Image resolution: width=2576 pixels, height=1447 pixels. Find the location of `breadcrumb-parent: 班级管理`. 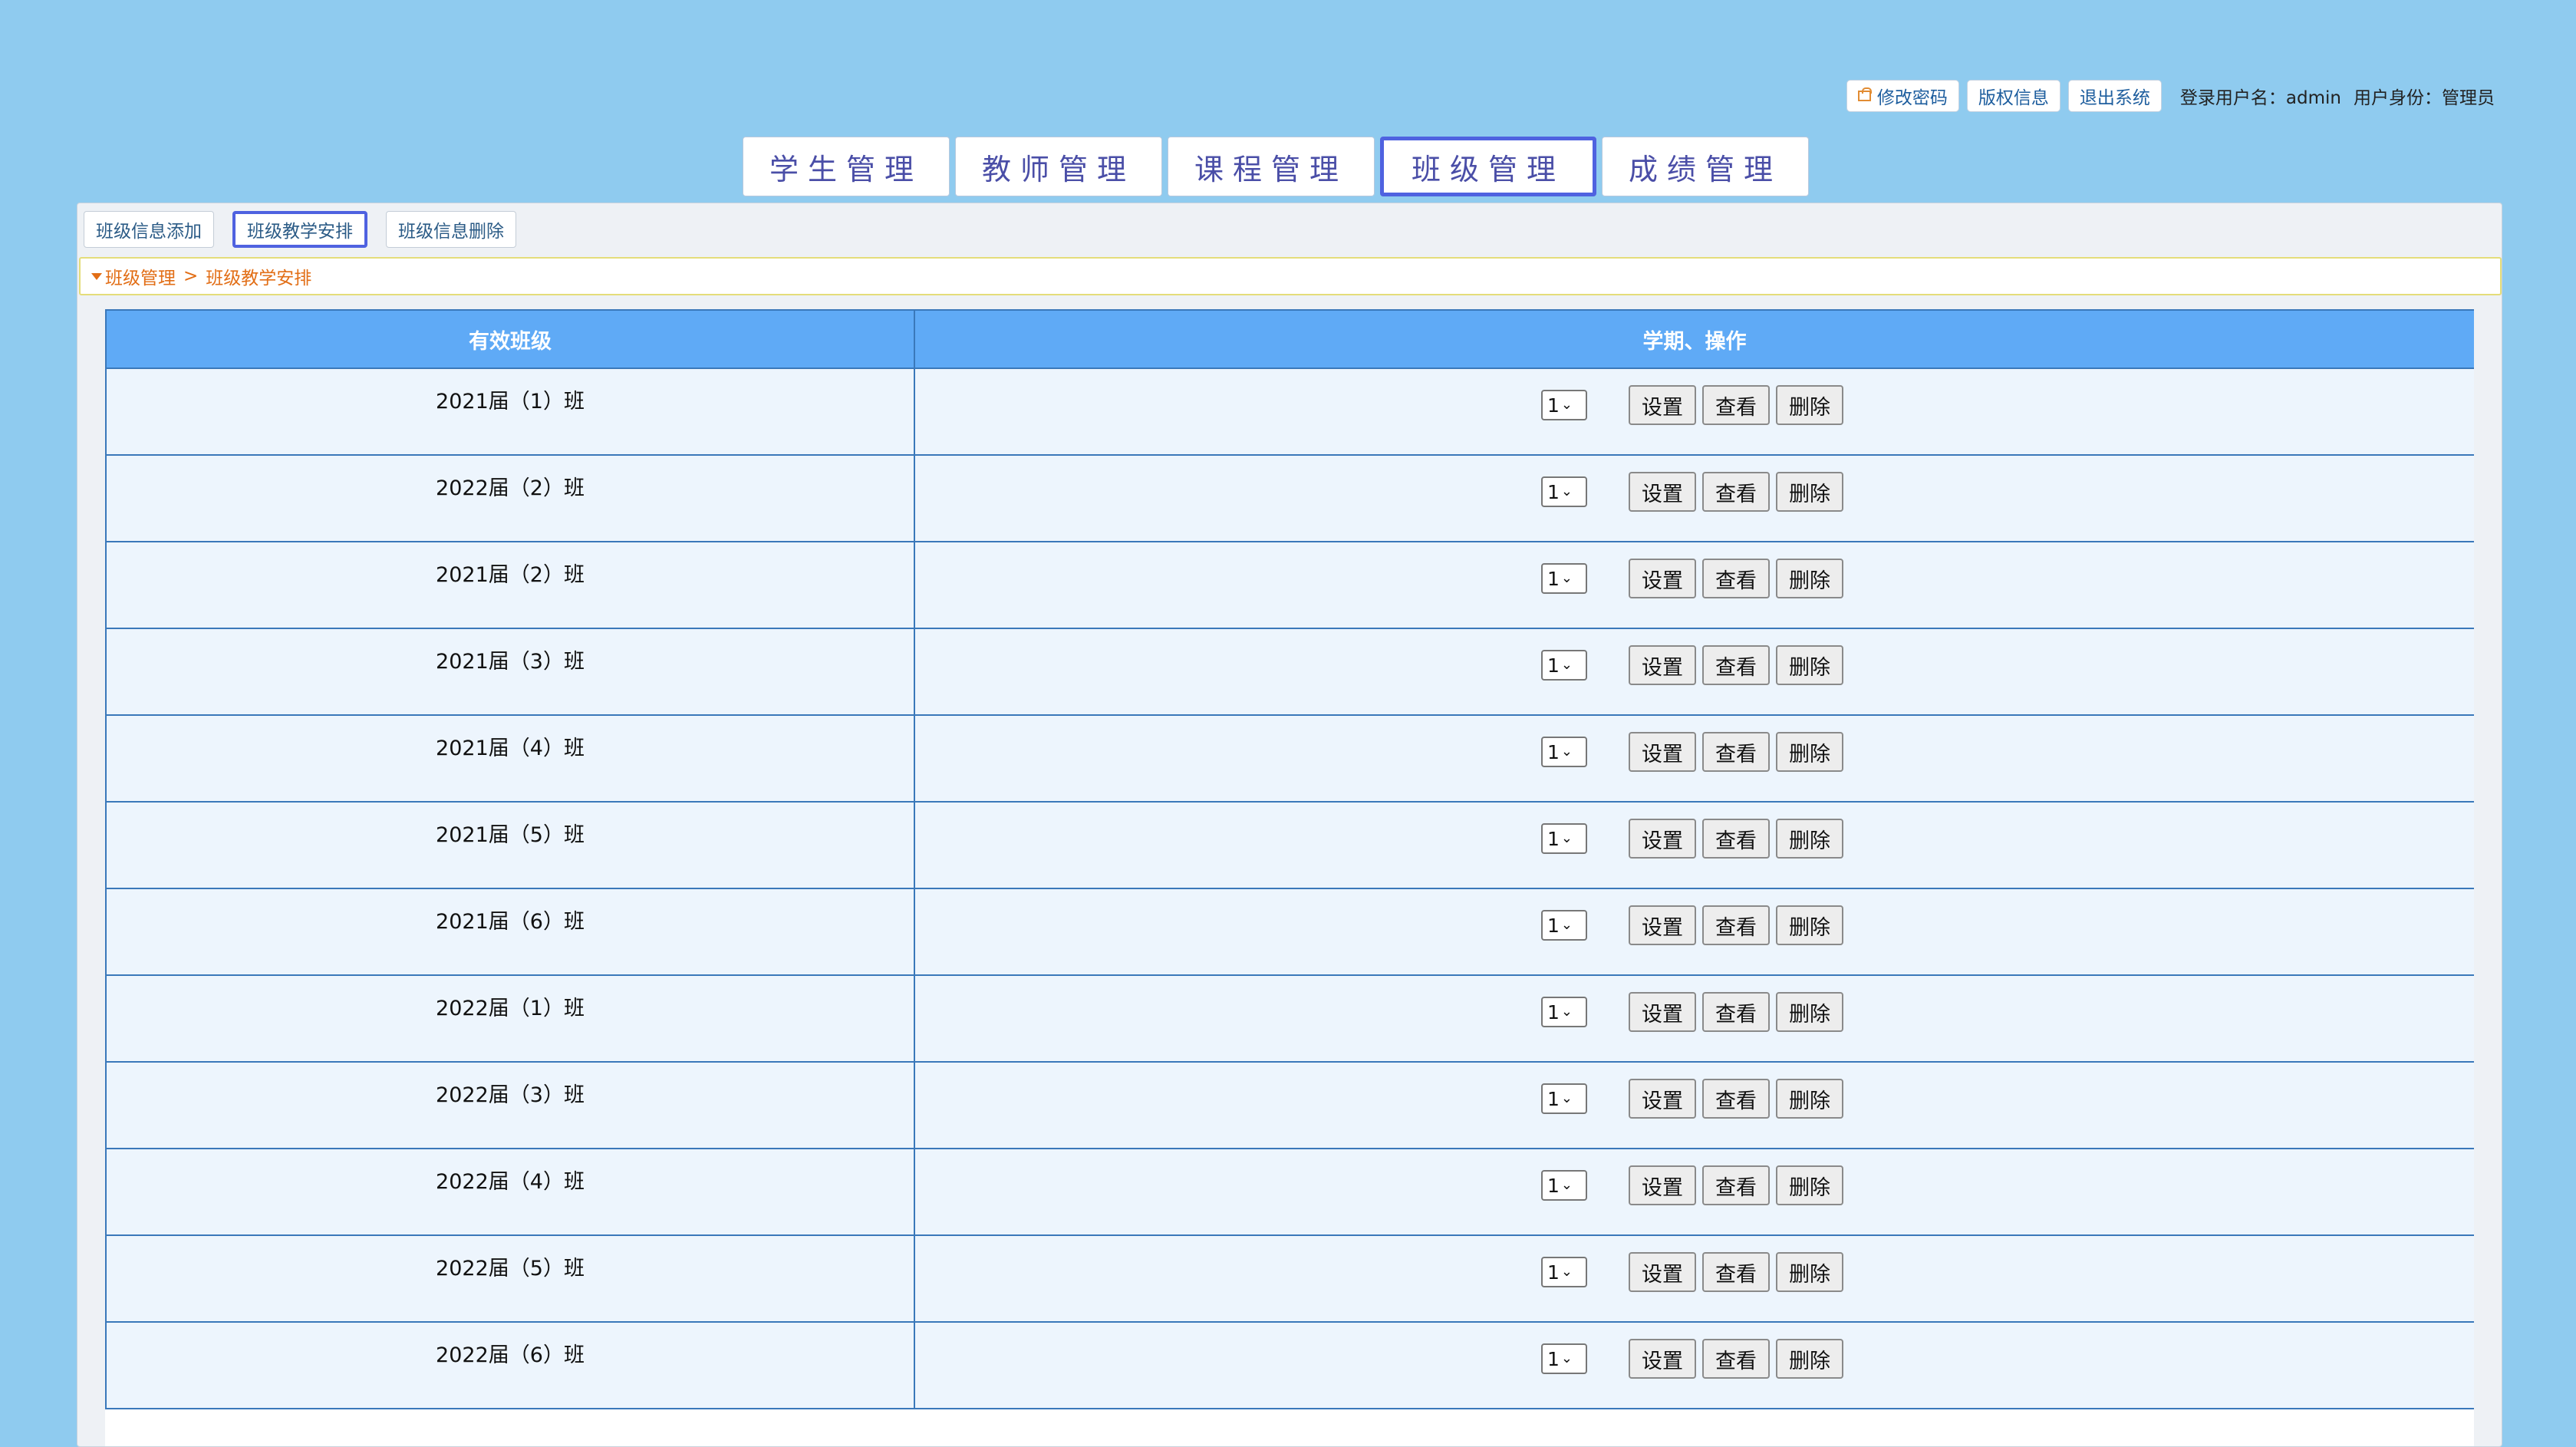

breadcrumb-parent: 班级管理 is located at coordinates (140, 276).